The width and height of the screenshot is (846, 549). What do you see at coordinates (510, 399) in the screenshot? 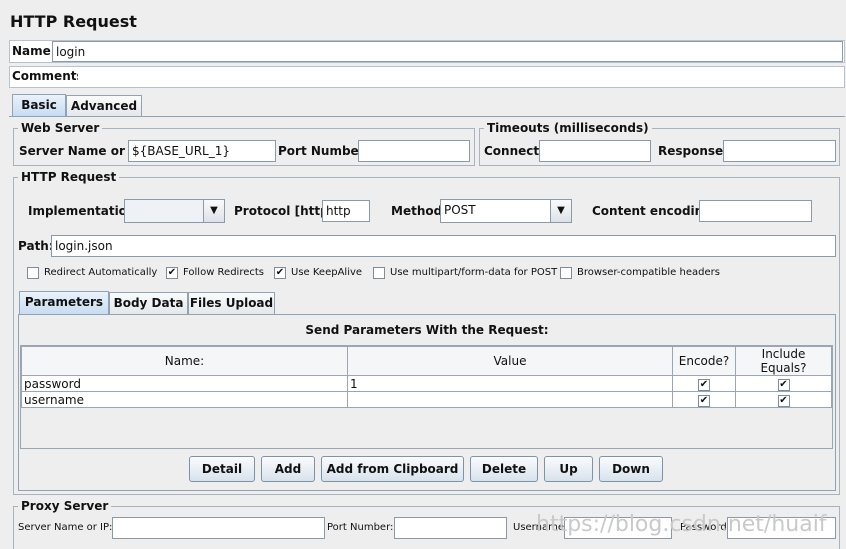
I see `param-value-cell` at bounding box center [510, 399].